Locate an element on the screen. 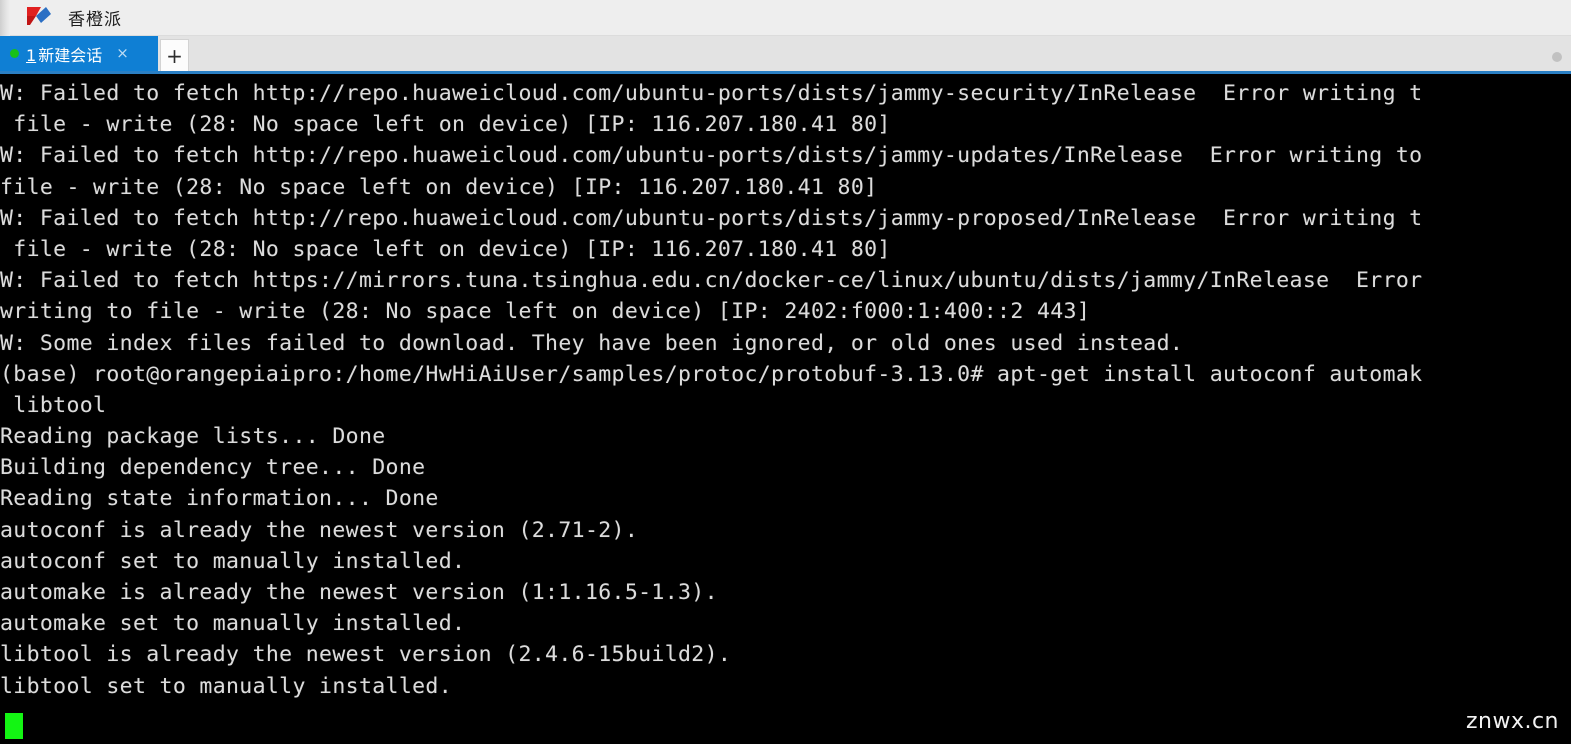 The width and height of the screenshot is (1571, 744). tab-bar: 1 新建会话 × + is located at coordinates (785, 55).